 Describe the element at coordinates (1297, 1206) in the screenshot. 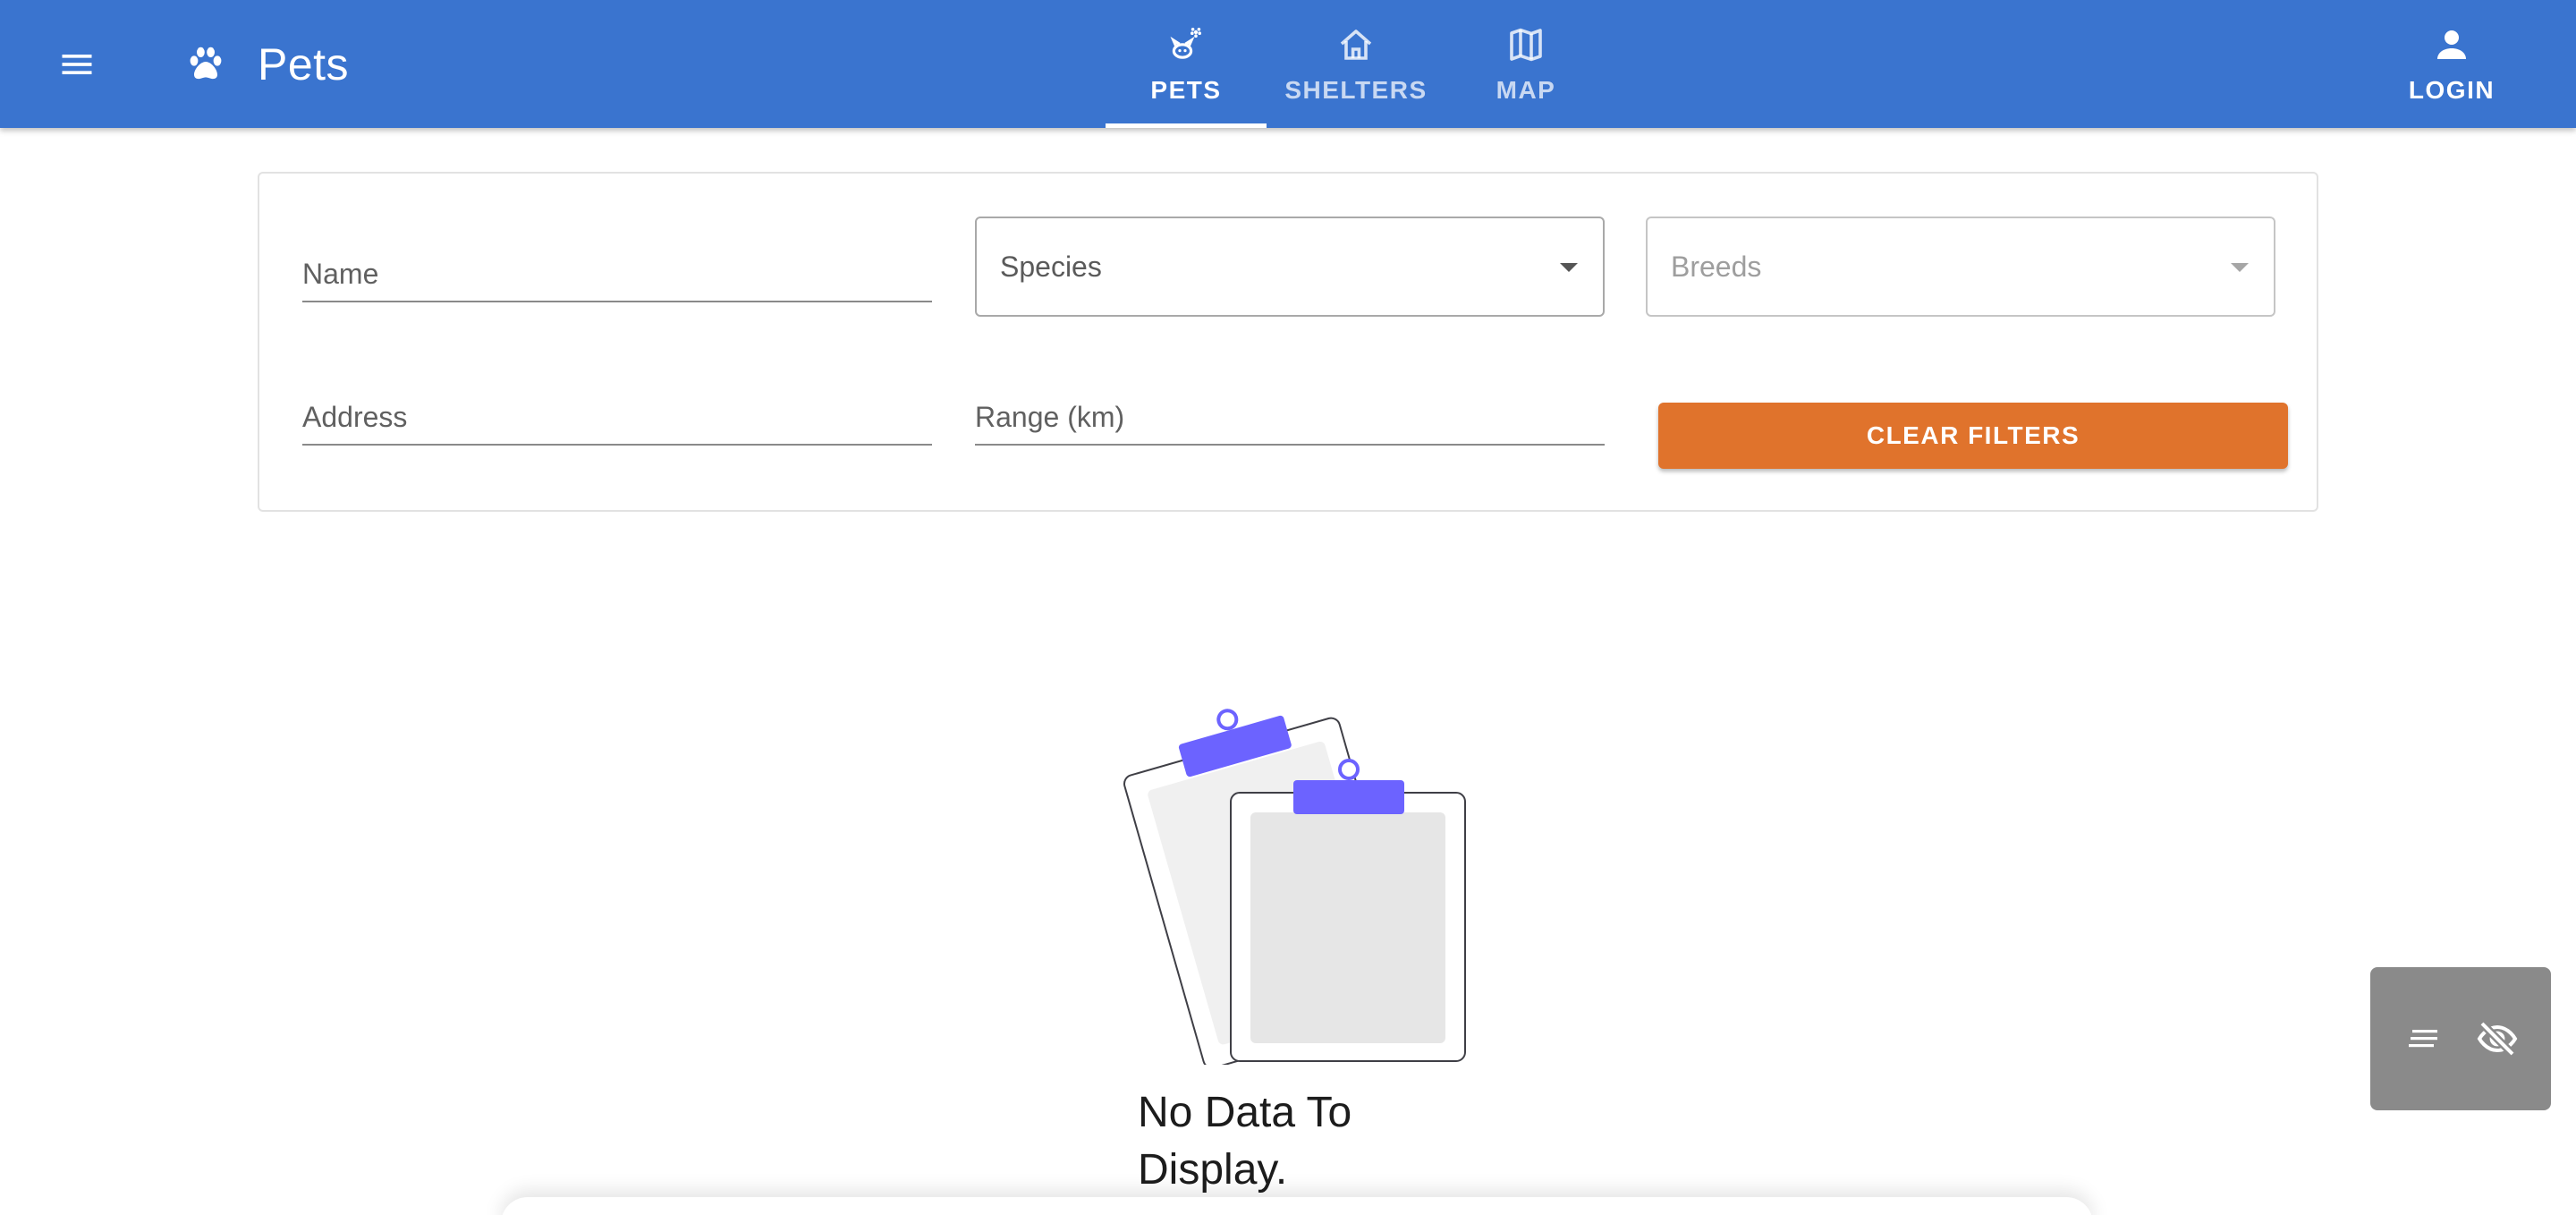

I see `bottom-sheet-edge` at that location.